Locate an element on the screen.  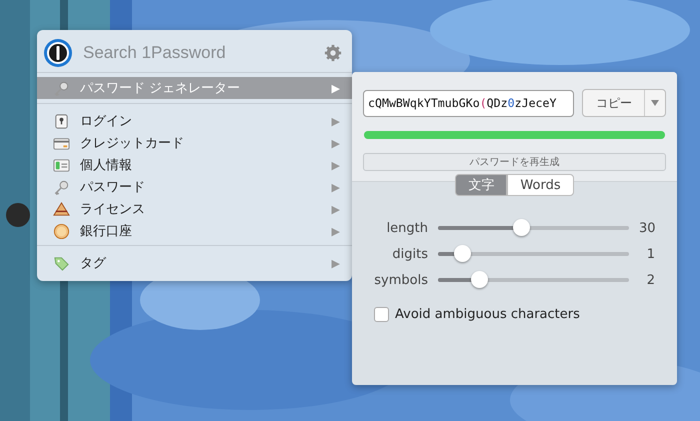
menu-item: クレジットカード ▶ is located at coordinates (194, 143).